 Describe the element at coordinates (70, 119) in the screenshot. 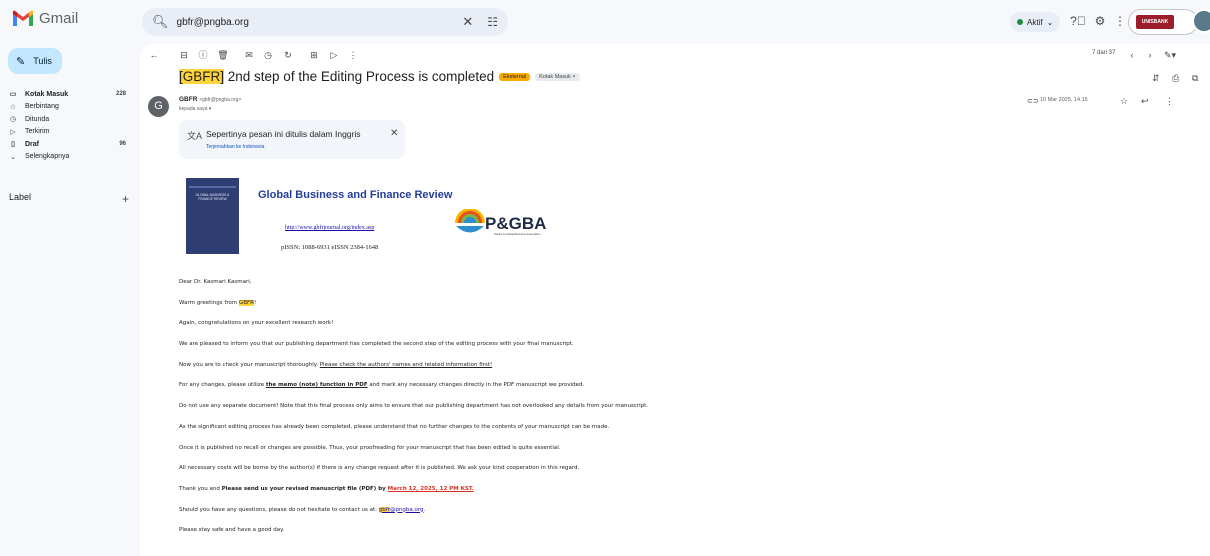

I see `sidebar-item-snoozed: ◷ Ditunda` at that location.